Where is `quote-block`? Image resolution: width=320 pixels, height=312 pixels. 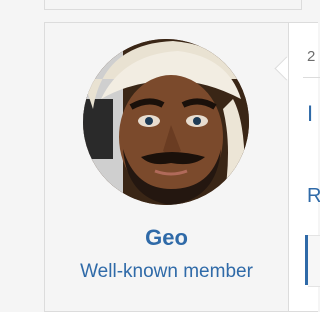
quote-block is located at coordinates (314, 261).